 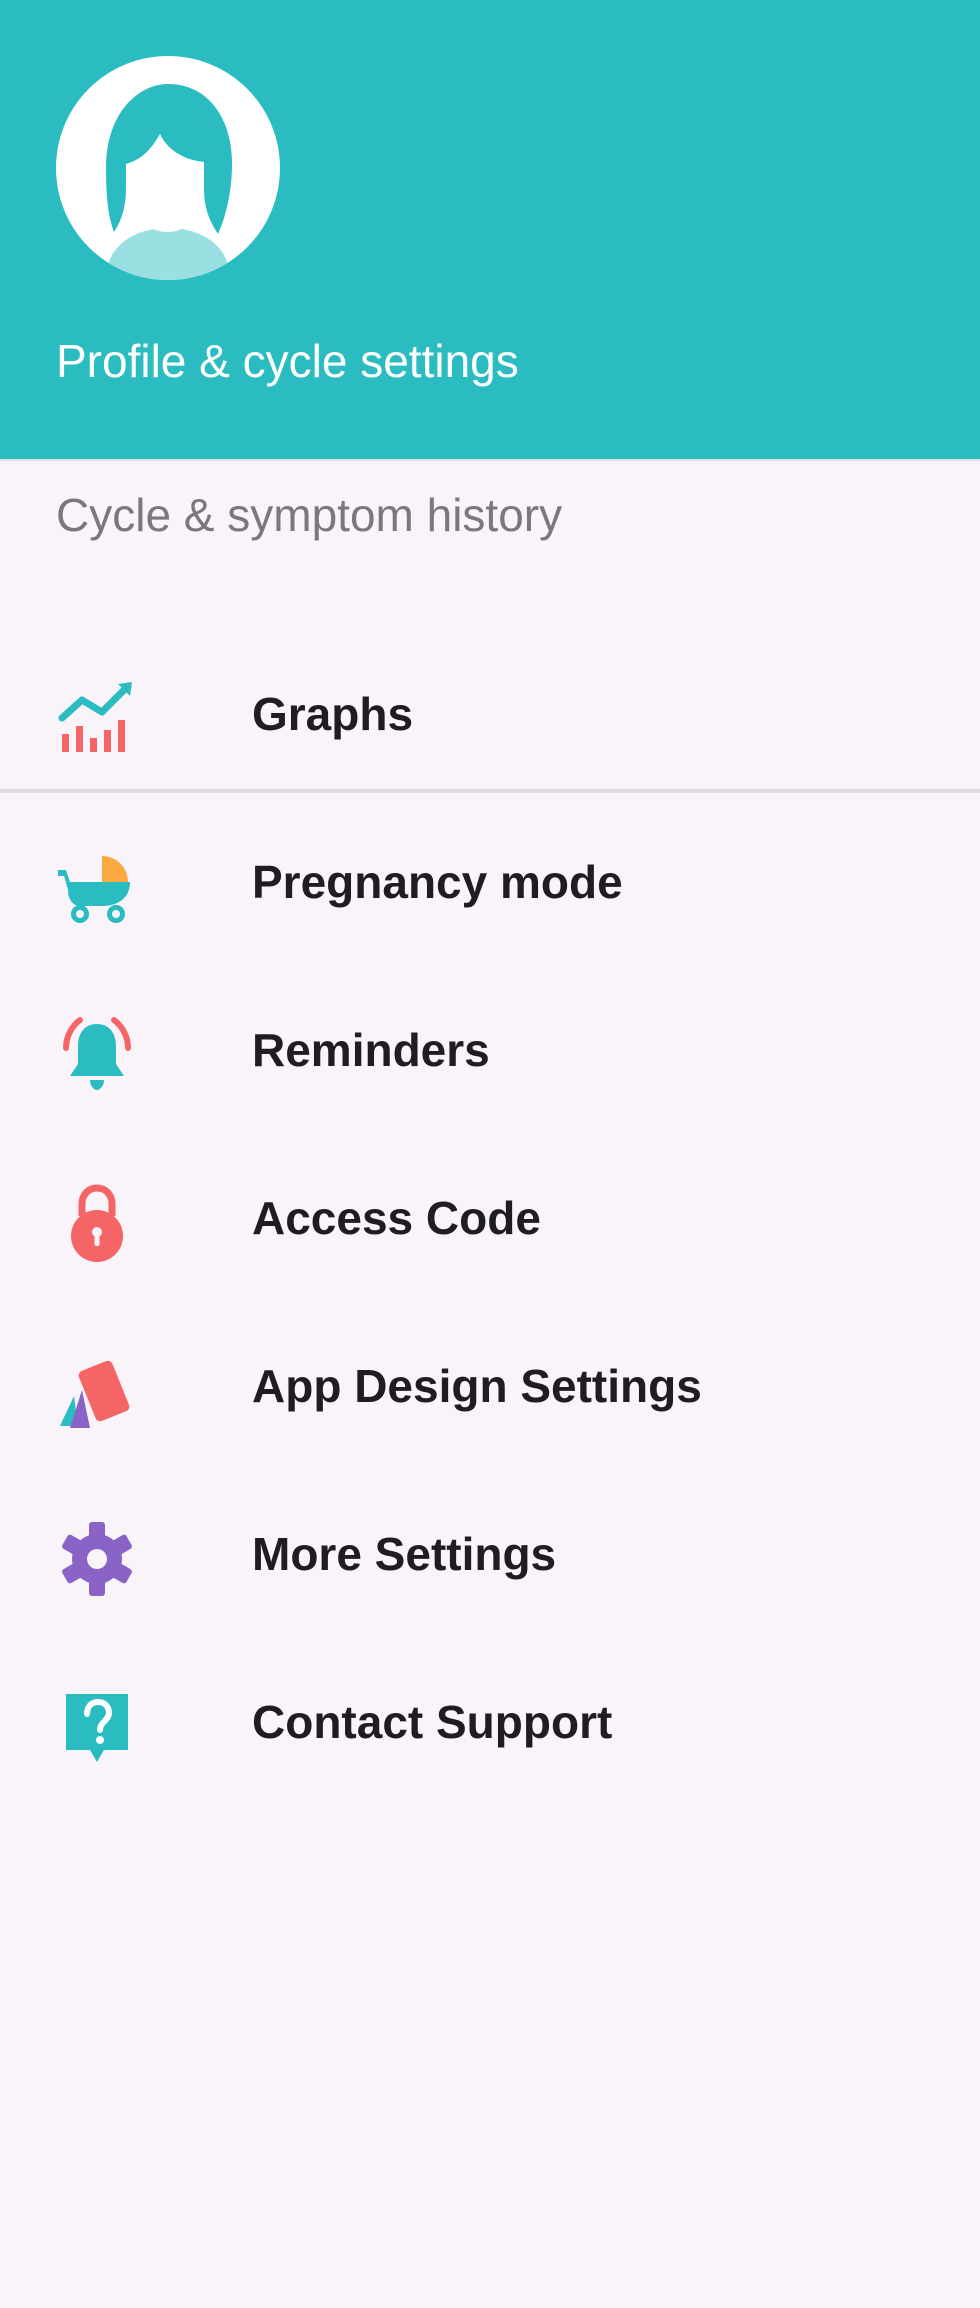 I want to click on bell-icon, so click(x=97, y=1055).